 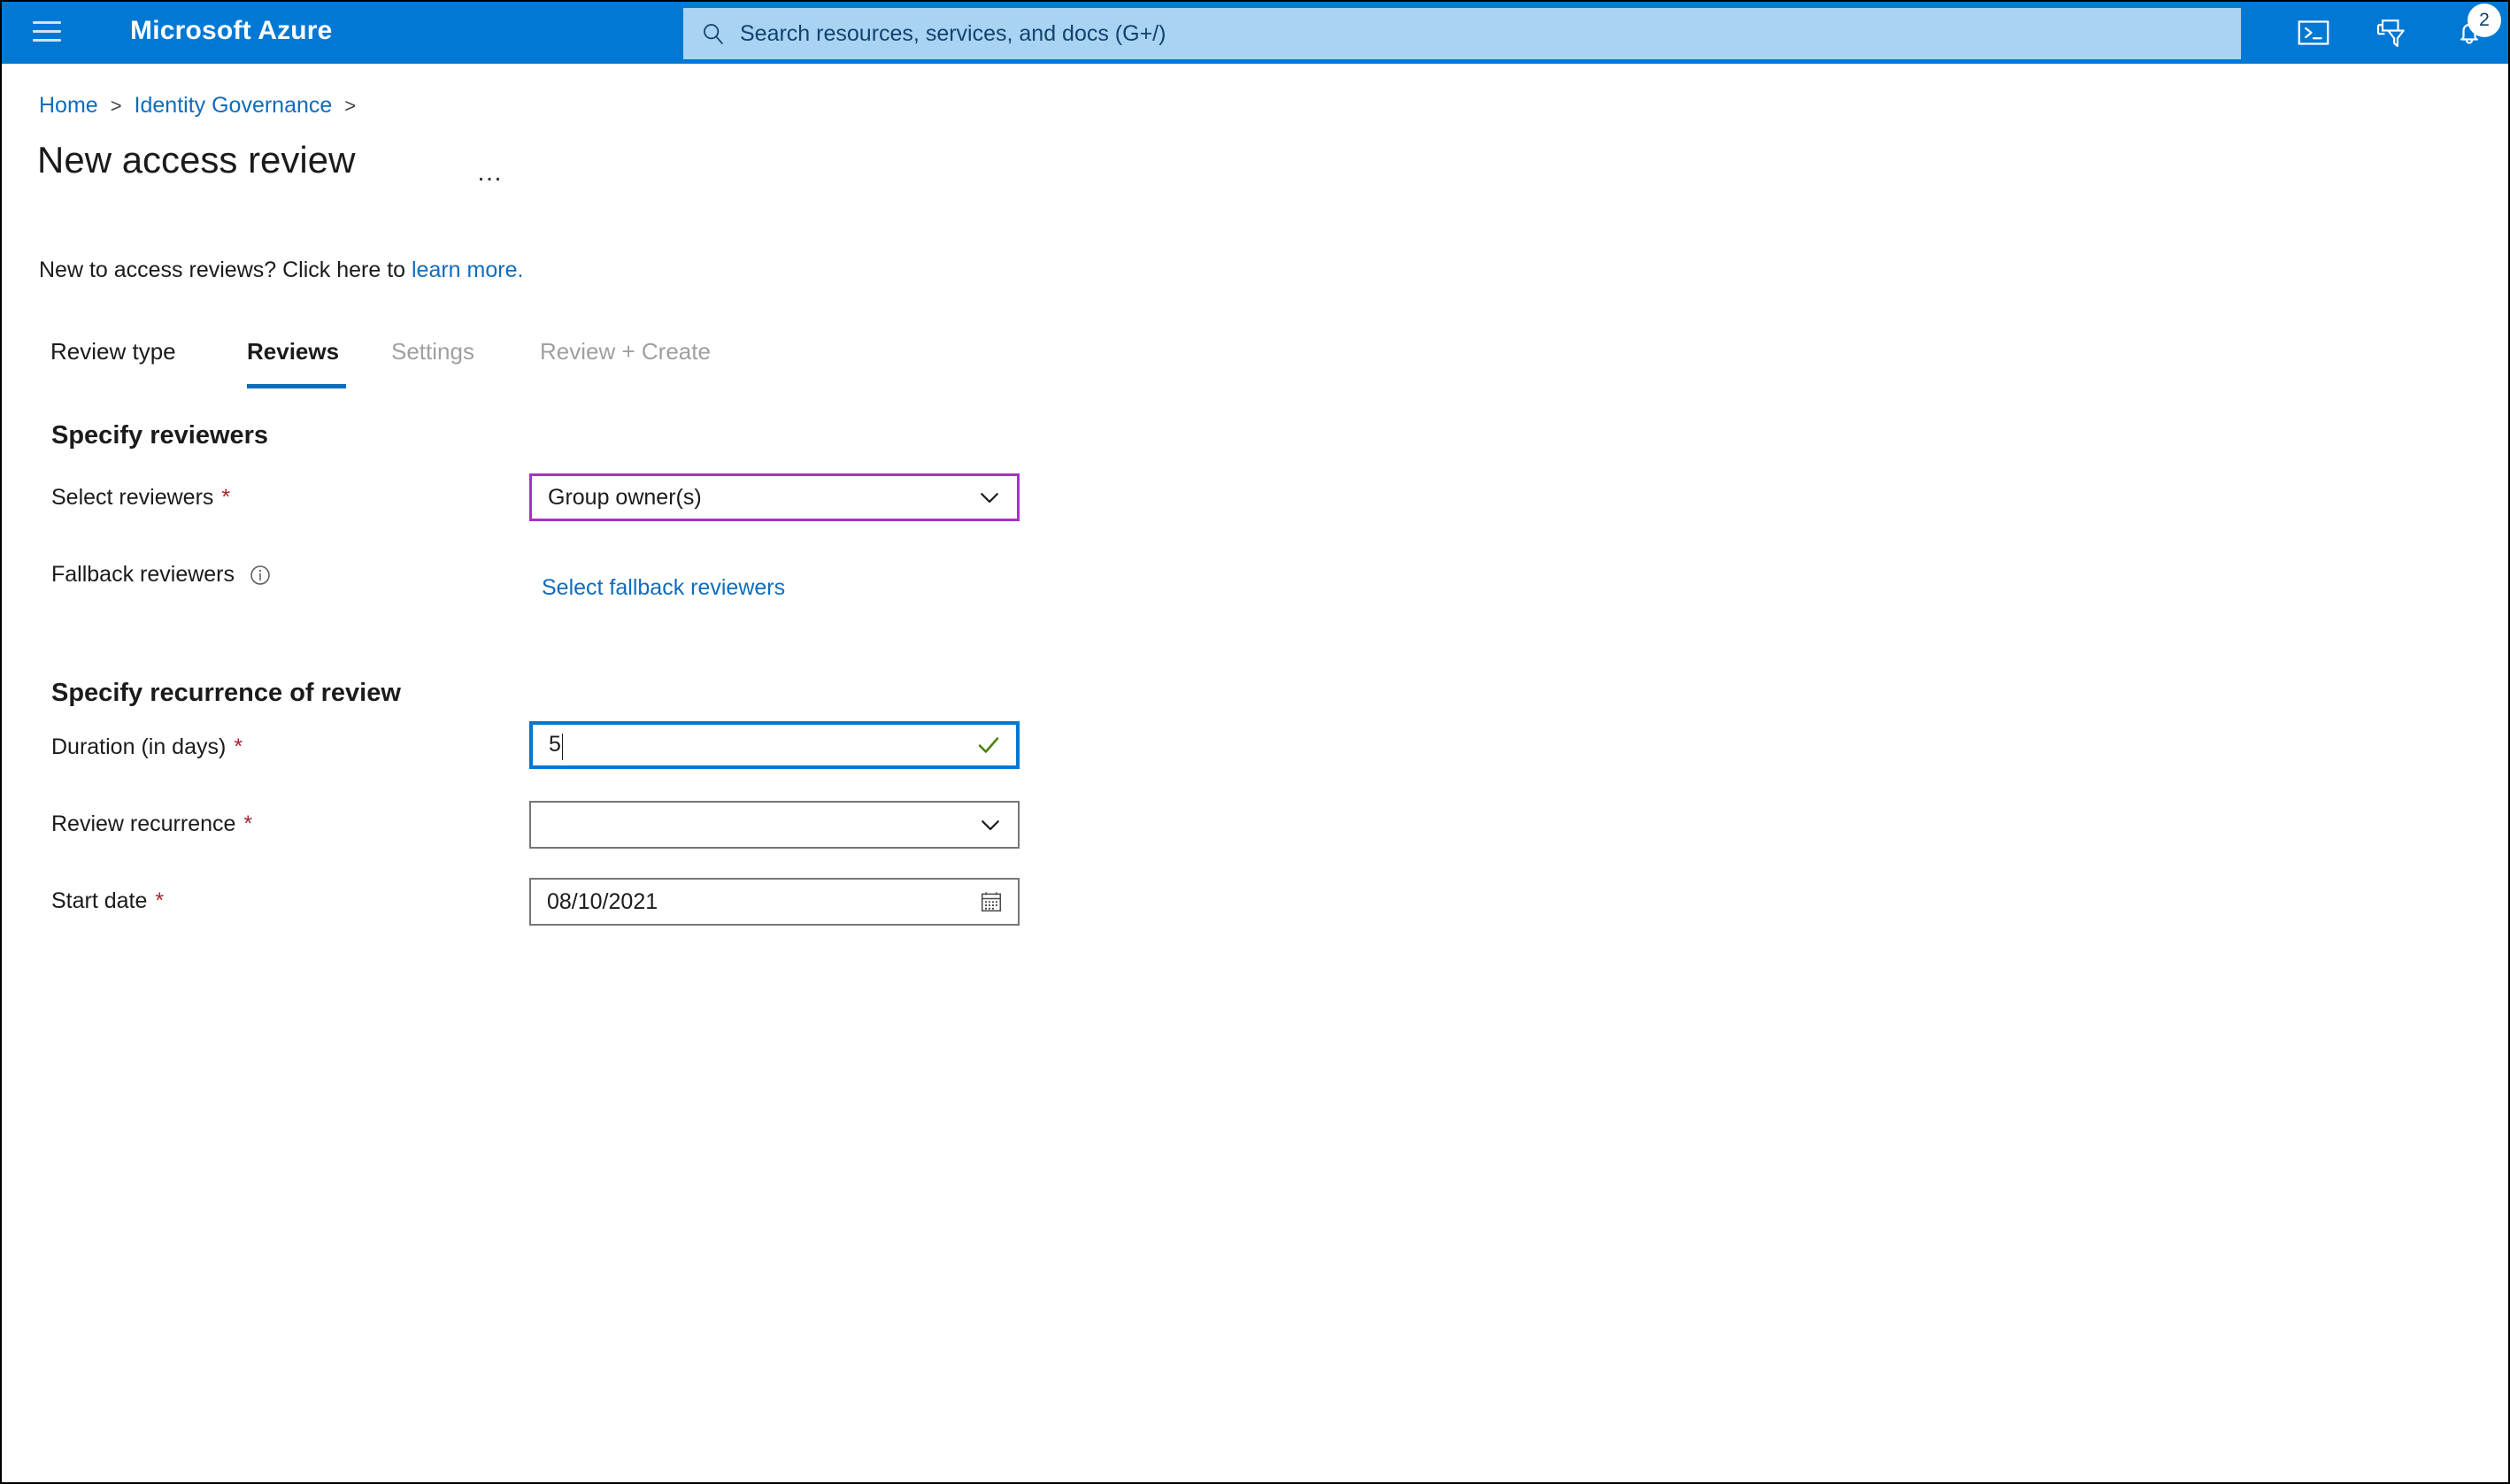 I want to click on duration-input: 5, so click(x=774, y=745).